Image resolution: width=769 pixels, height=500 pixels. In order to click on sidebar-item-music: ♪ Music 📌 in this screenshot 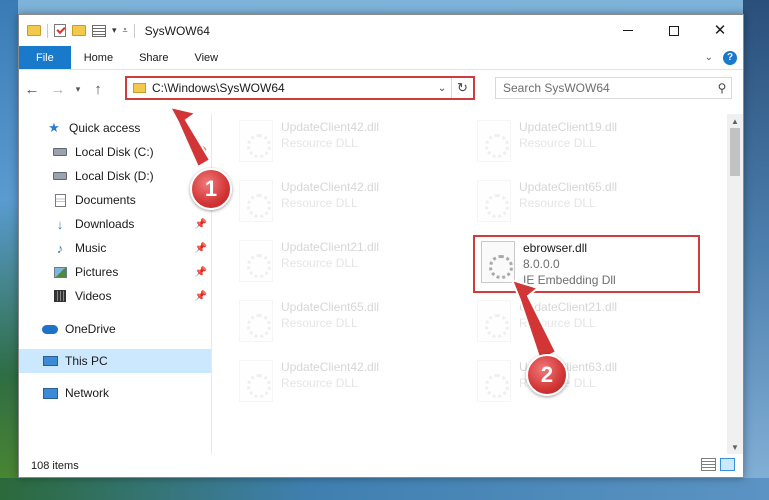, I will do `click(115, 248)`.